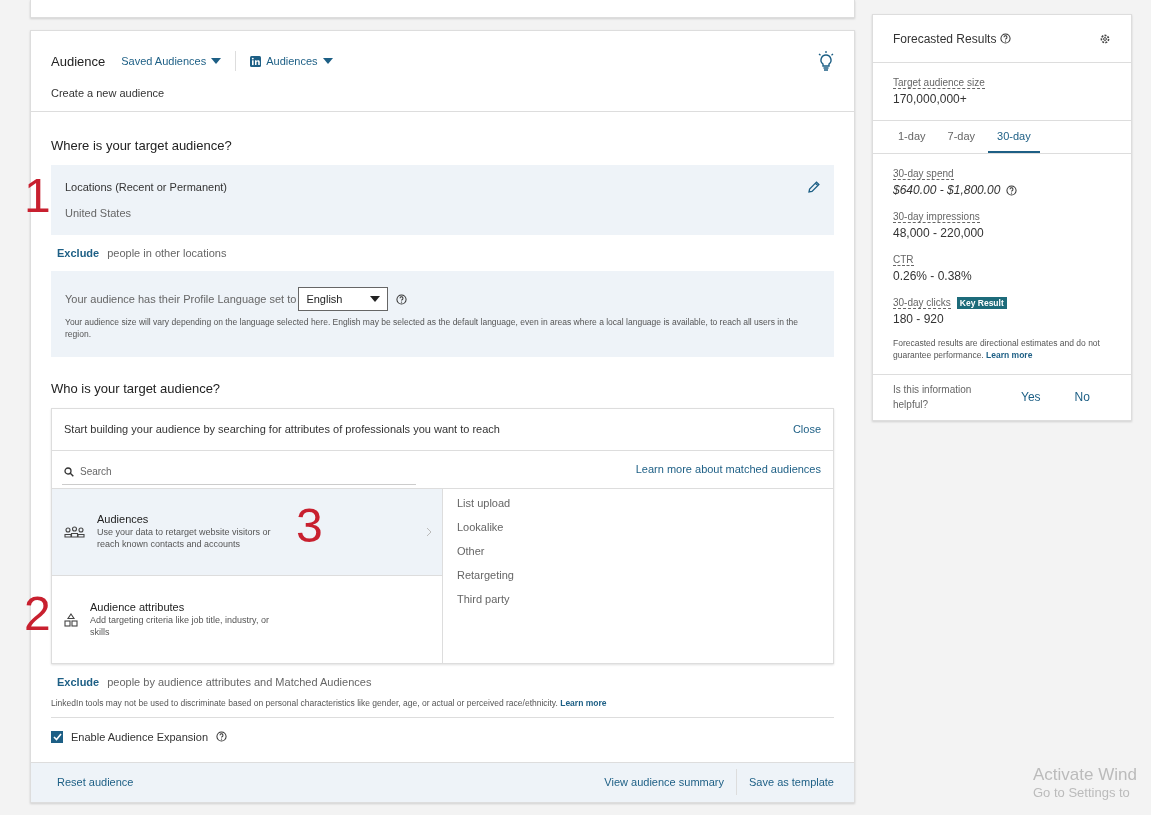  What do you see at coordinates (938, 233) in the screenshot?
I see `metric-value: 48,000 - 220,000` at bounding box center [938, 233].